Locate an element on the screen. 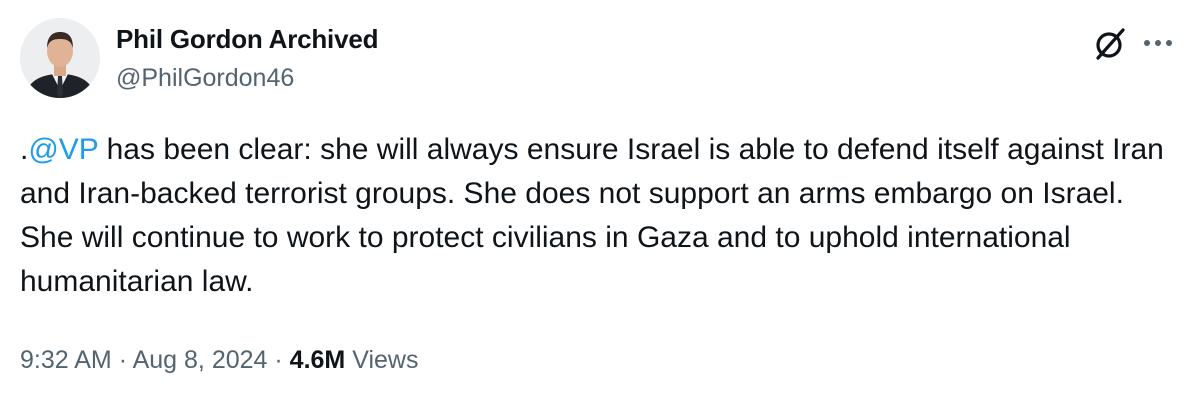  avatar is located at coordinates (60, 58).